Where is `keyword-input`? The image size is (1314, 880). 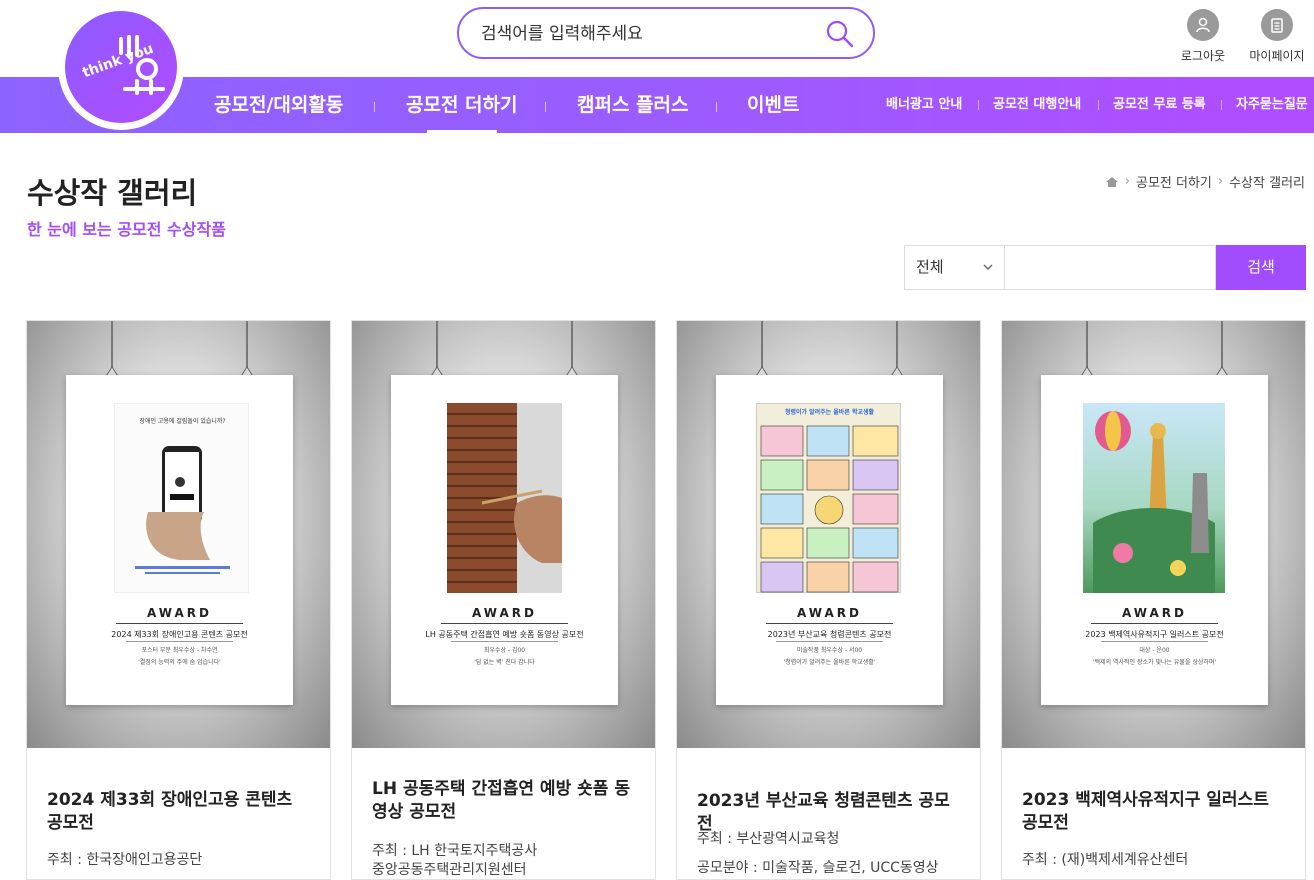 keyword-input is located at coordinates (1110, 267).